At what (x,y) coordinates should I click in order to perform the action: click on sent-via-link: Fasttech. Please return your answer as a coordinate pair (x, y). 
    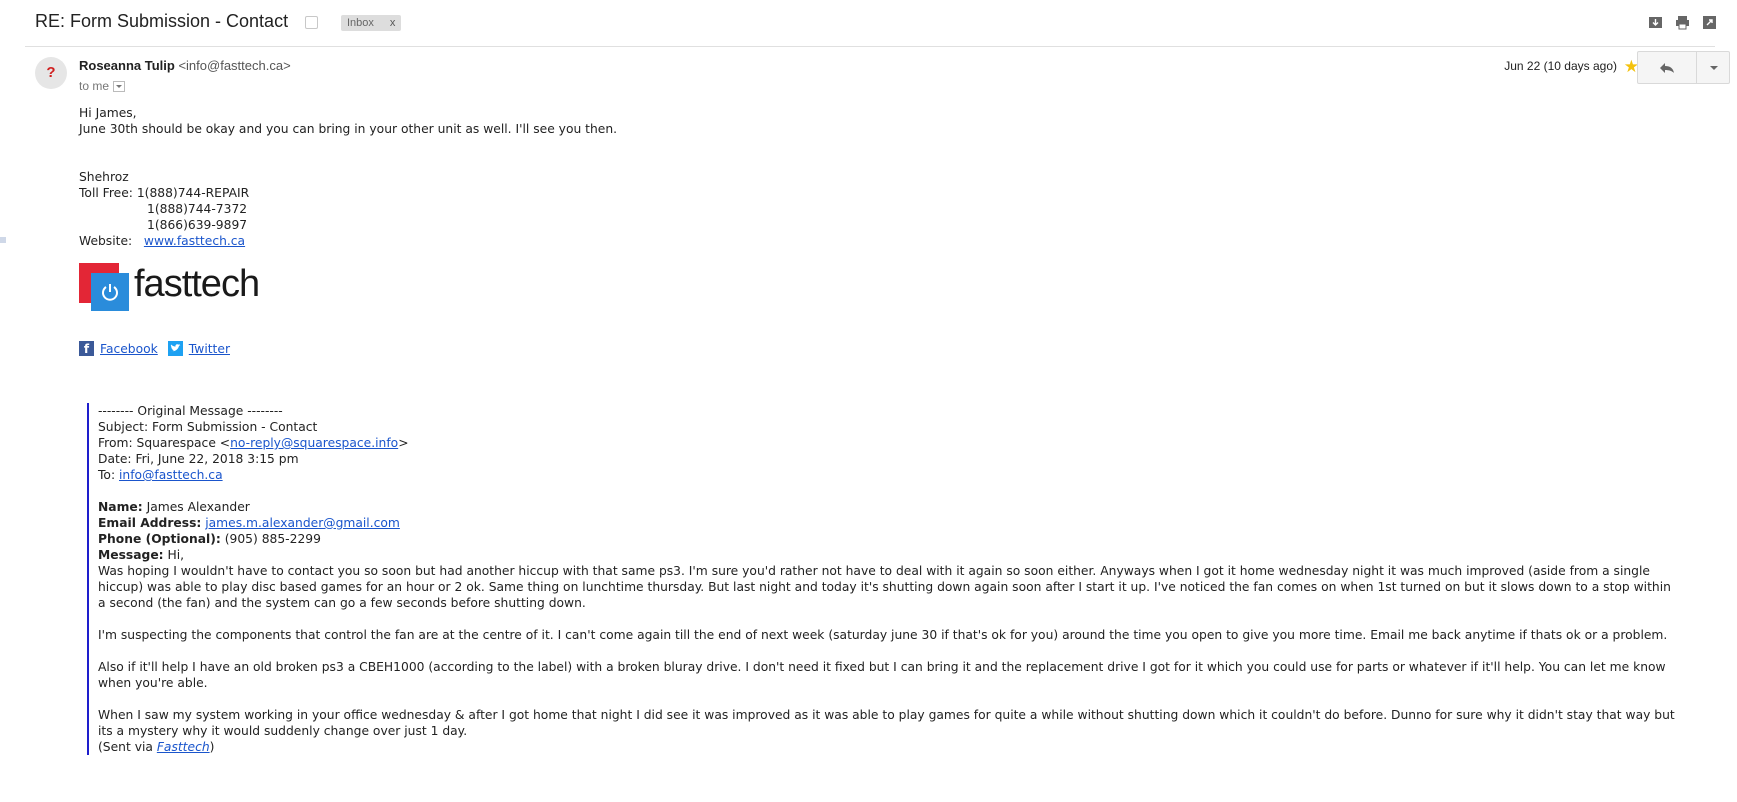
    Looking at the image, I should click on (183, 747).